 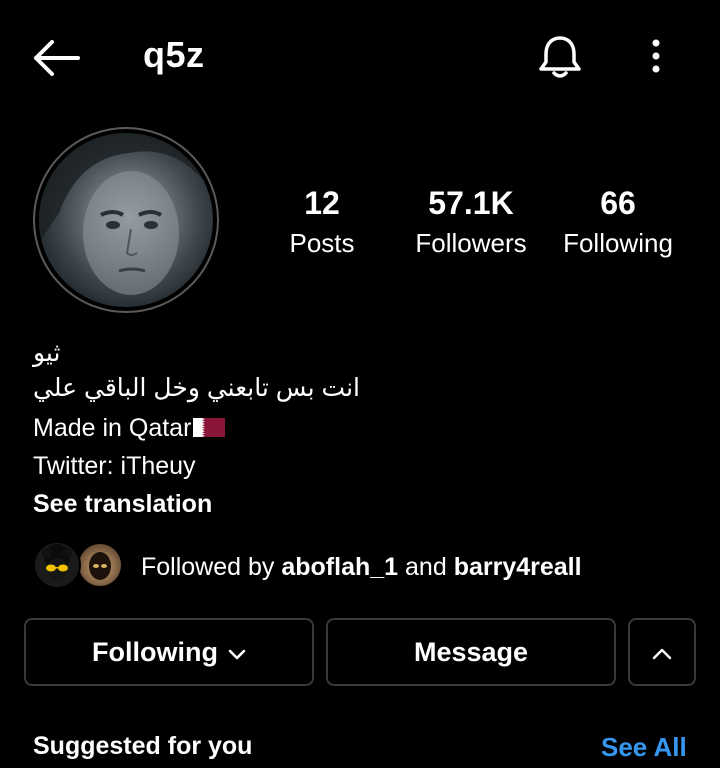 I want to click on back-arrow-icon, so click(x=56, y=58).